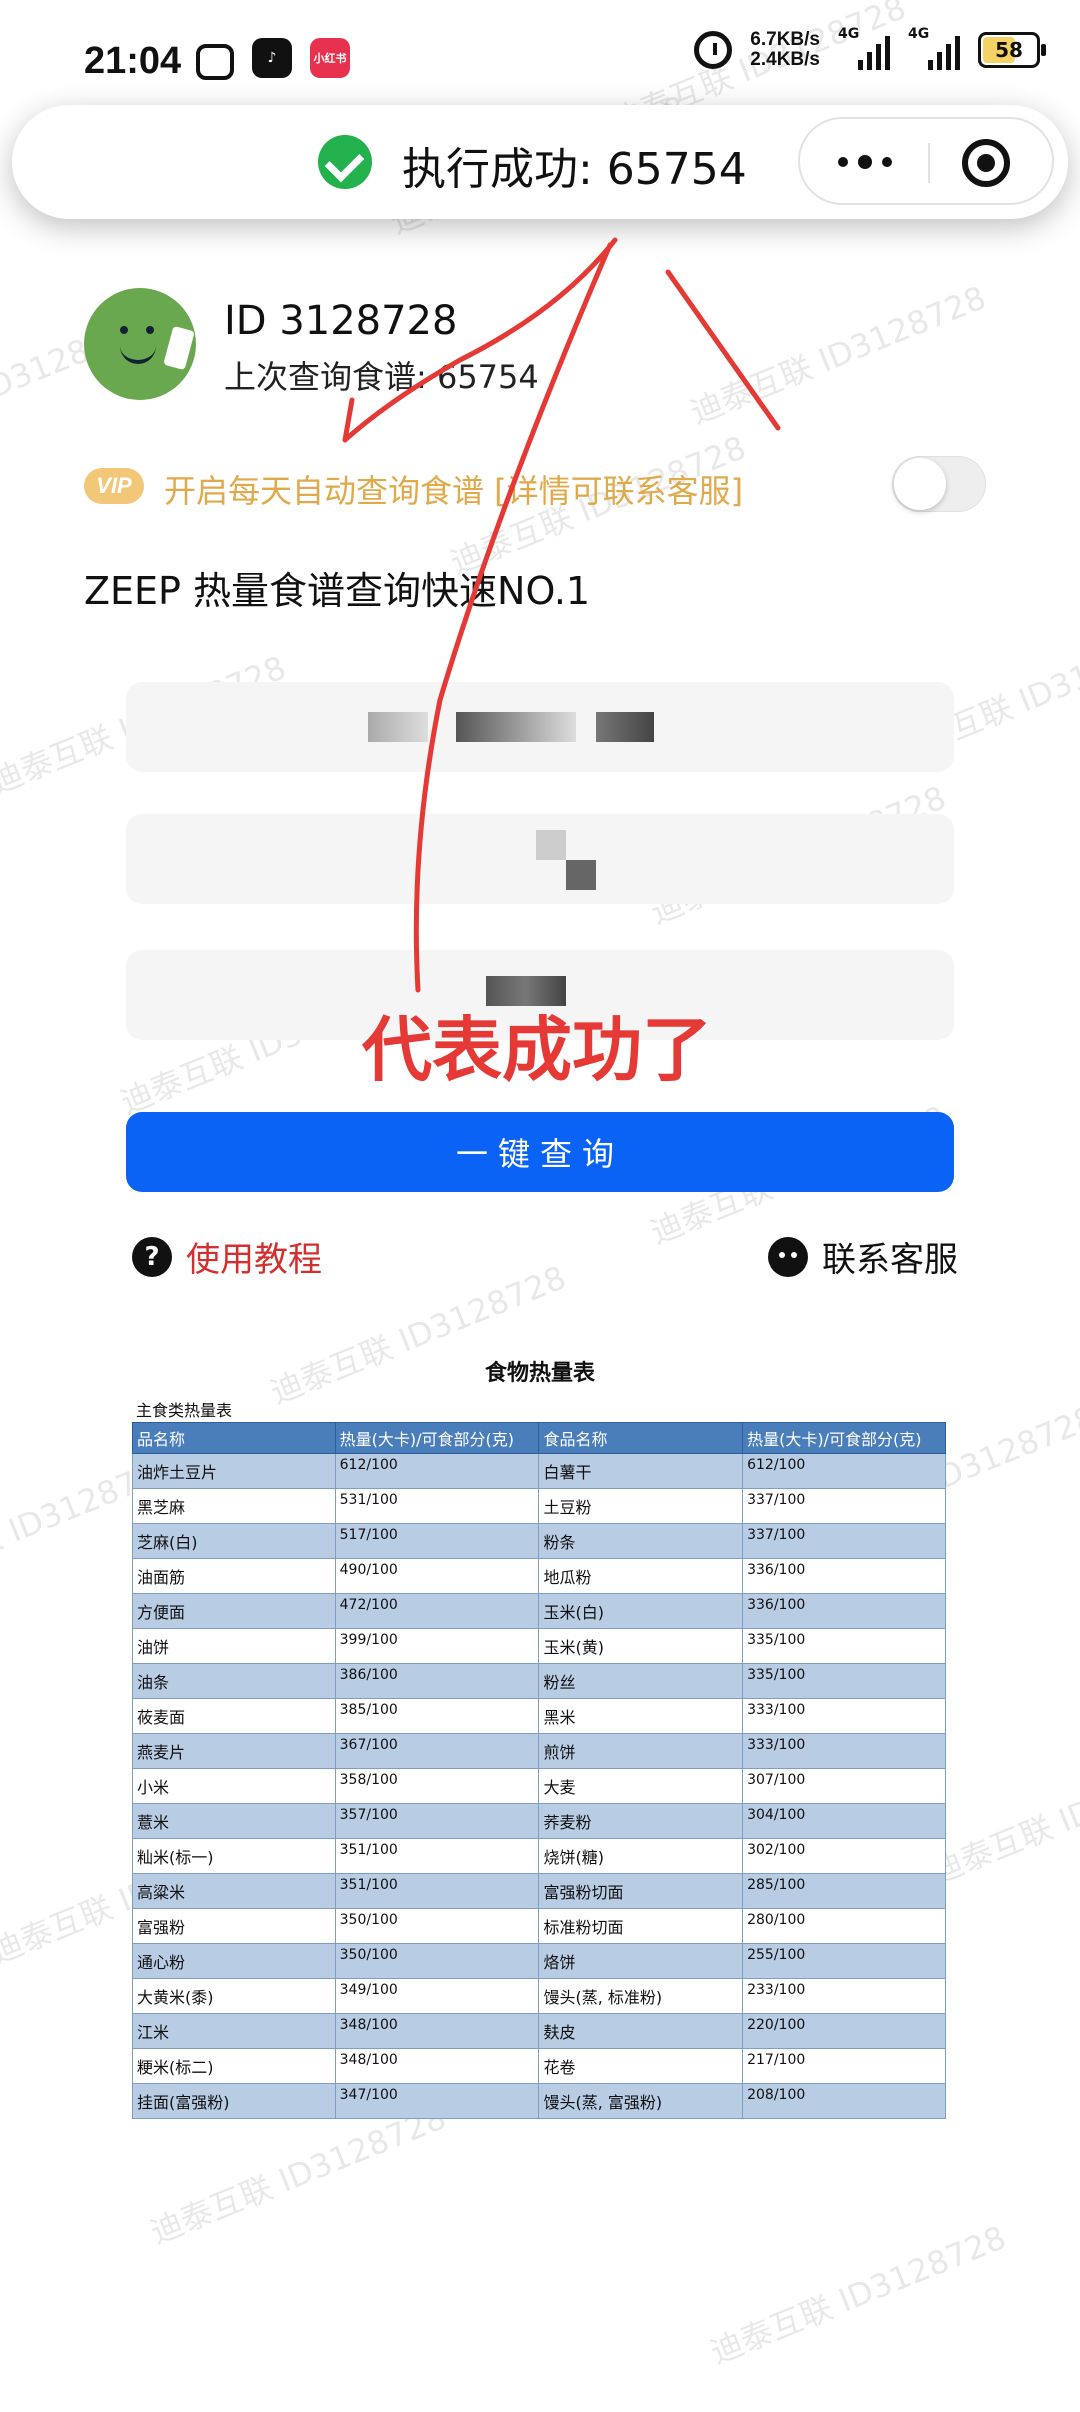 The image size is (1080, 2412). Describe the element at coordinates (788, 1256) in the screenshot. I see `chat-icon` at that location.